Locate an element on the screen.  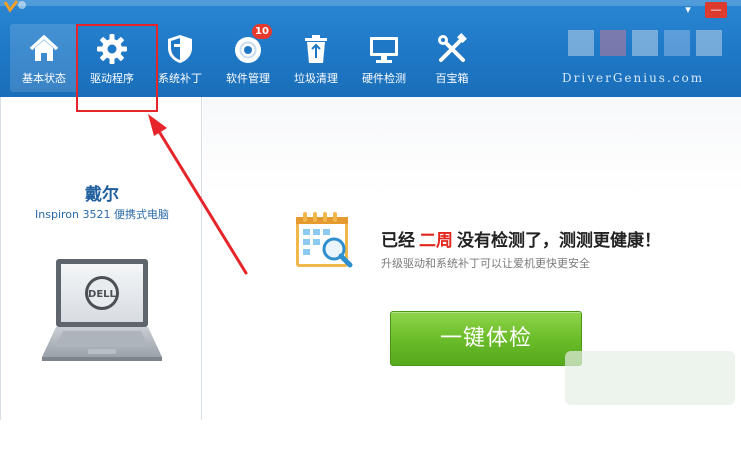
site-name: DriverGenius.com is located at coordinates (633, 78).